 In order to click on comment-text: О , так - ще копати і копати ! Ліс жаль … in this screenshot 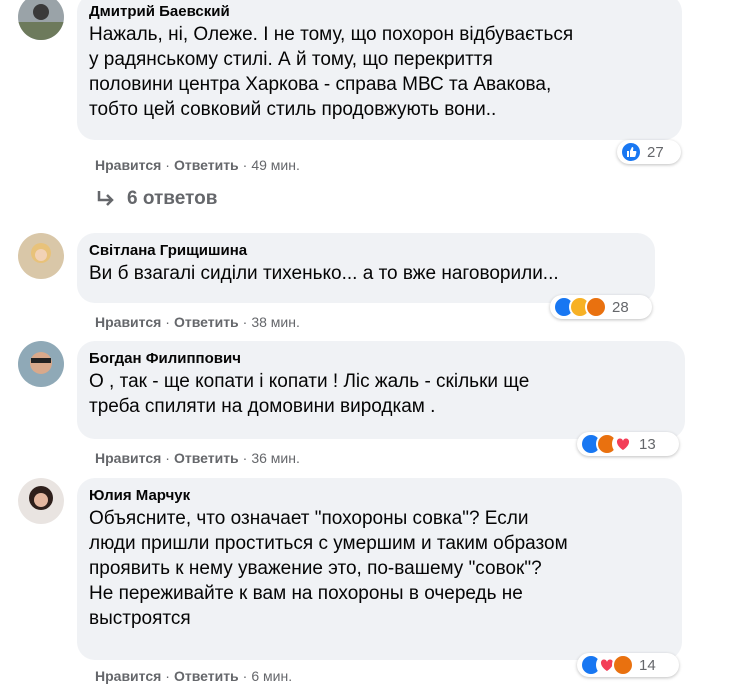, I will do `click(309, 394)`.